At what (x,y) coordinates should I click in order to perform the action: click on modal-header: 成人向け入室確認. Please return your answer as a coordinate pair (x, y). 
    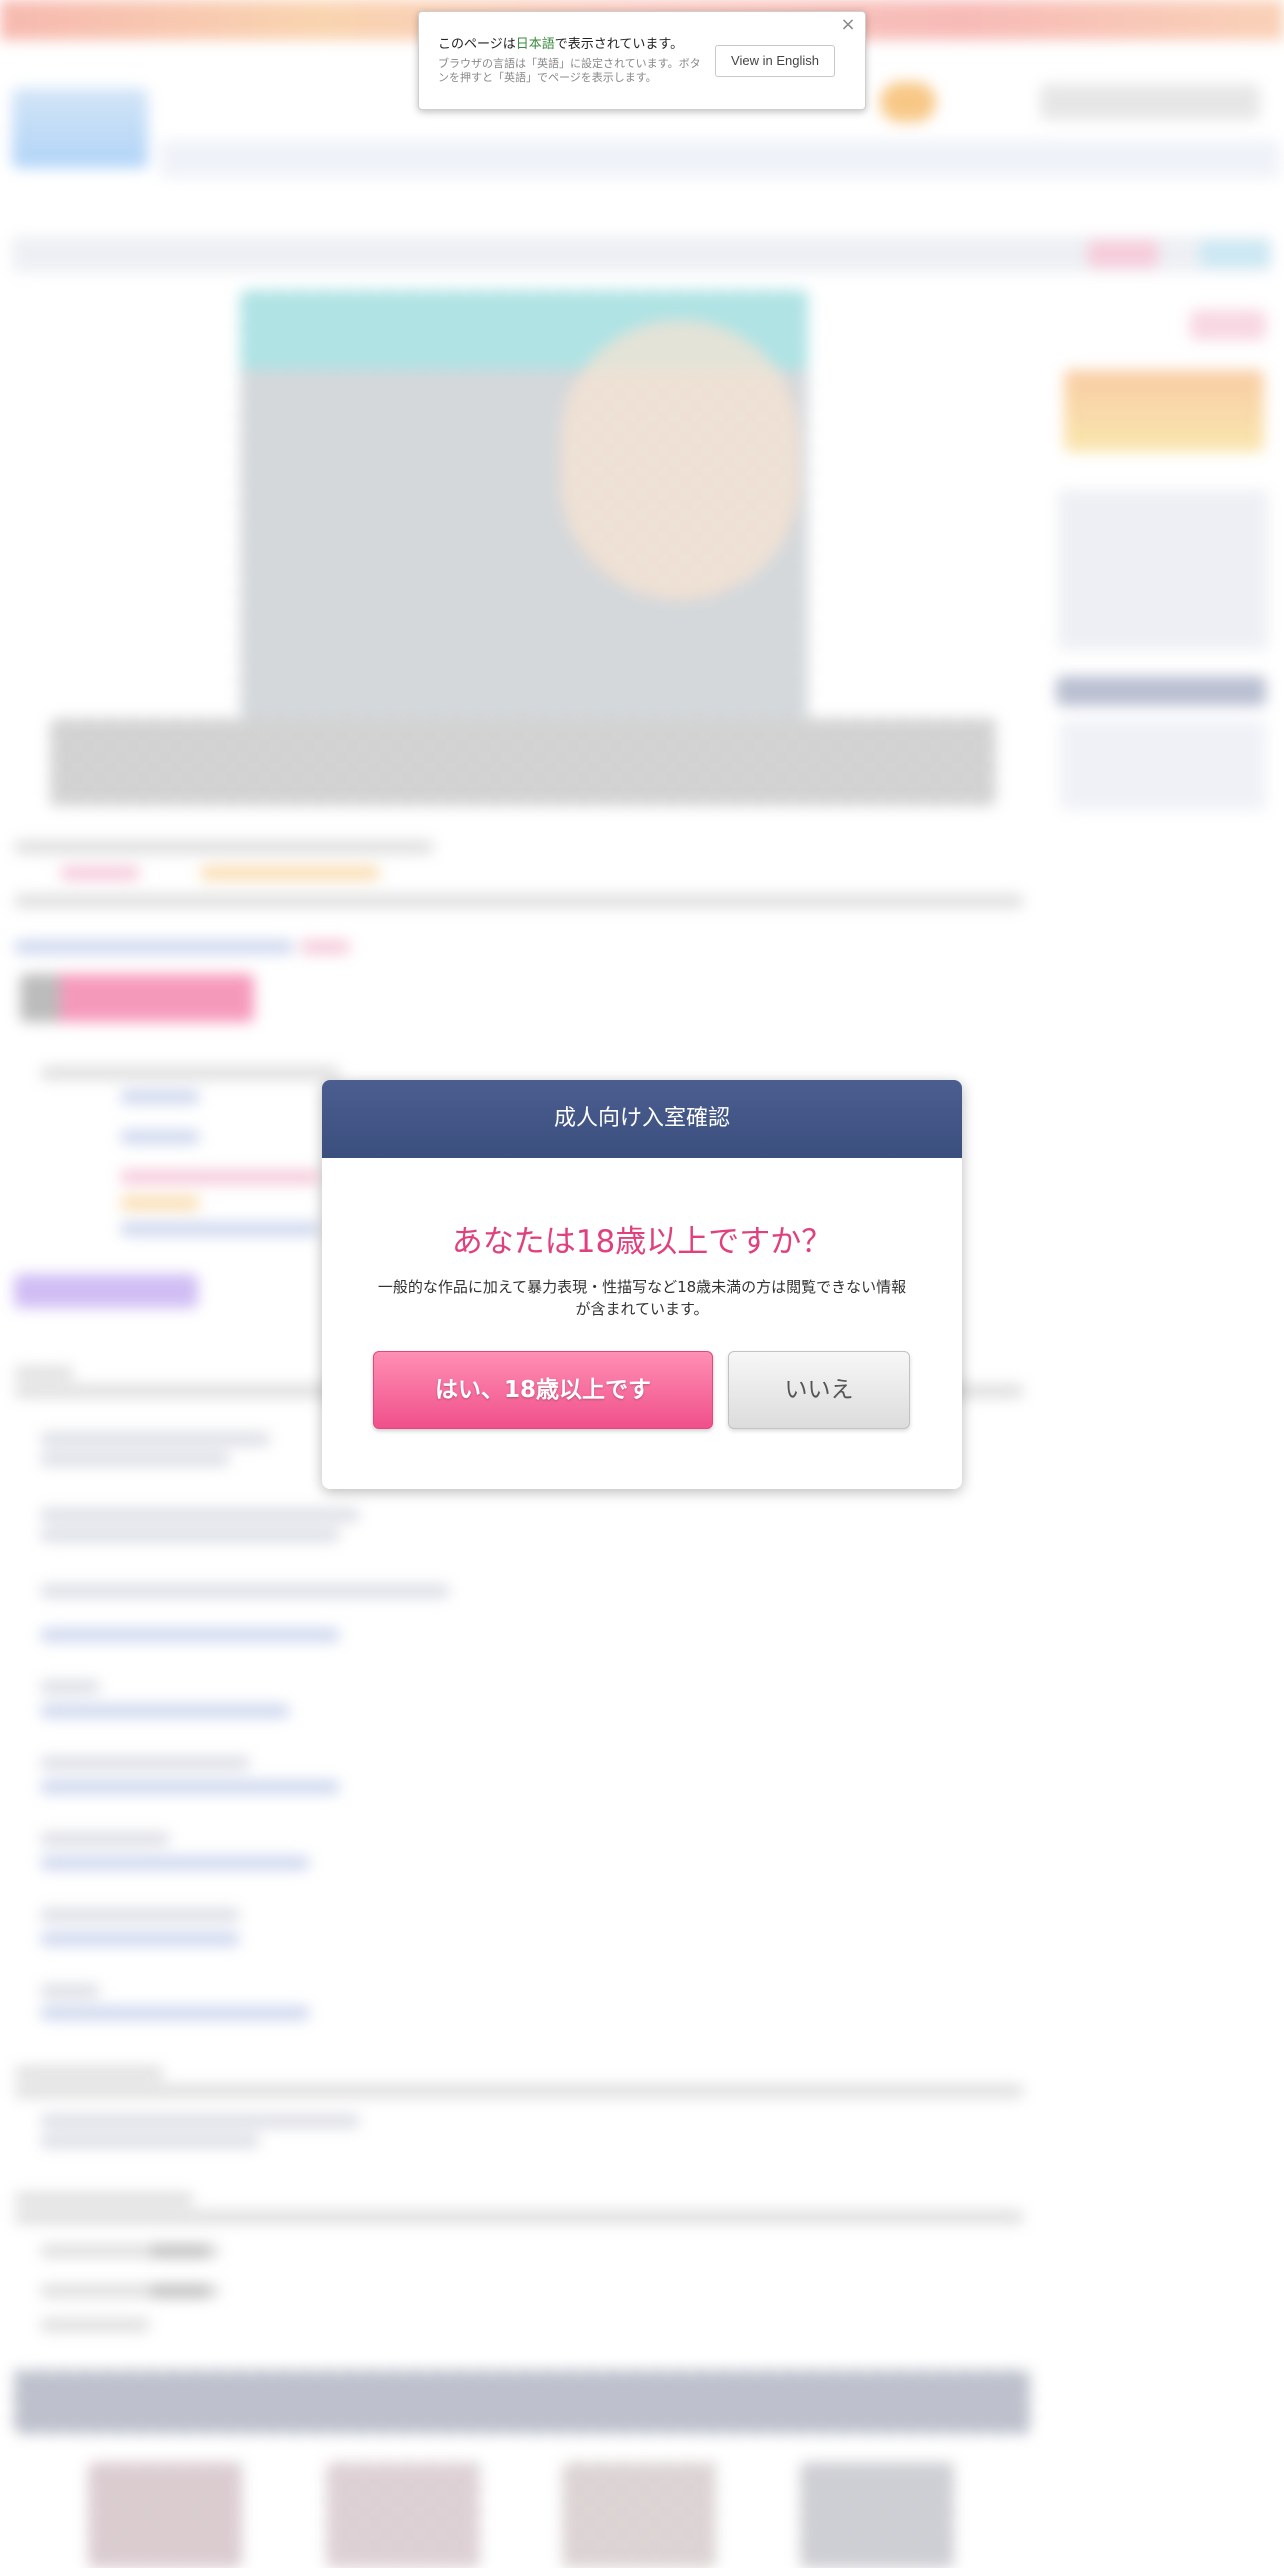
    Looking at the image, I should click on (642, 1119).